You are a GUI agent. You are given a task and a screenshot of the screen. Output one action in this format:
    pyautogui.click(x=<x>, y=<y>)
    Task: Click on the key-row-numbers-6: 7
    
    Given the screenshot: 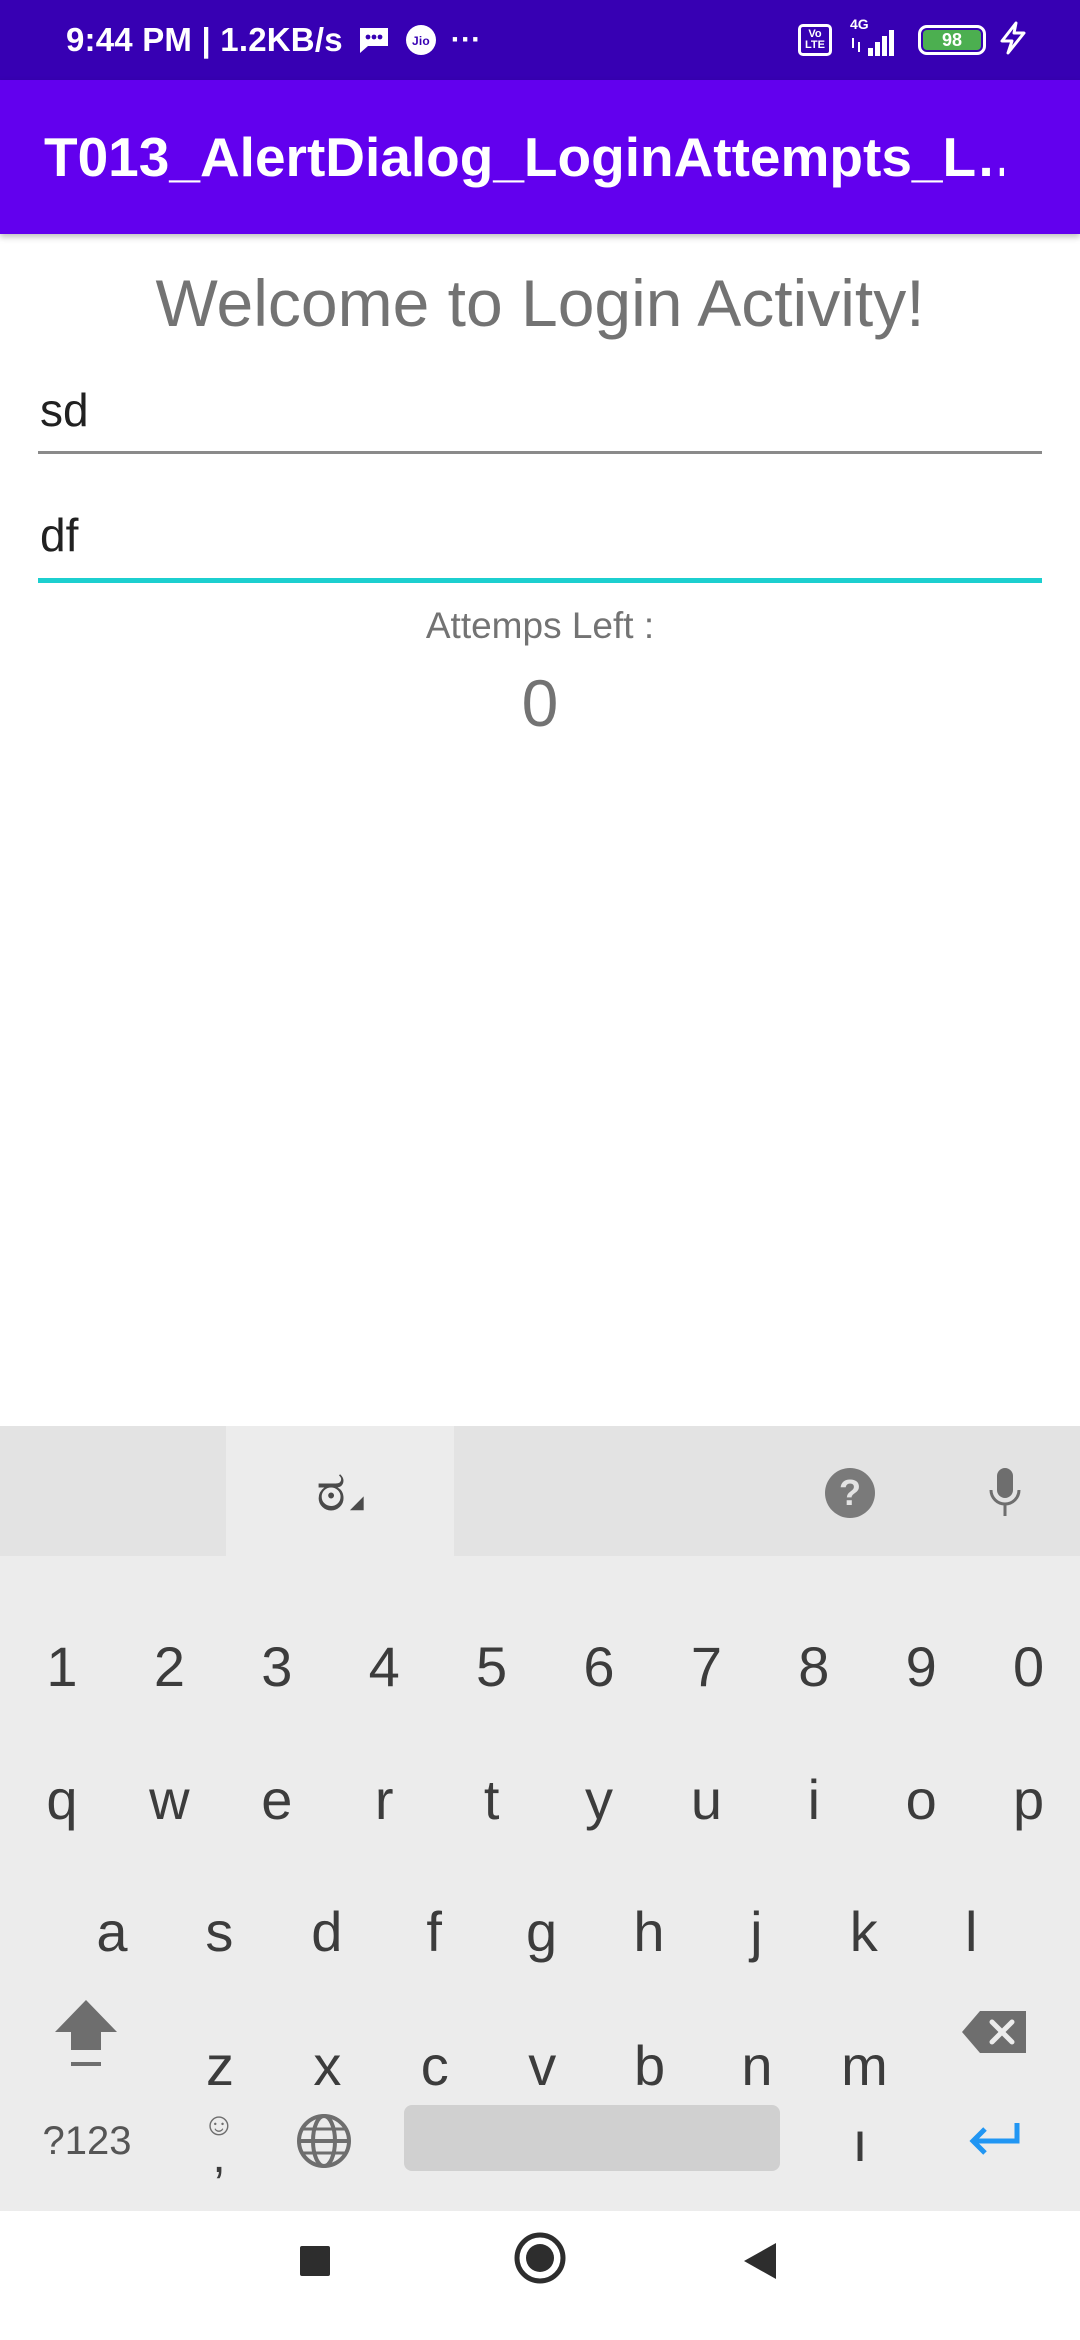 What is the action you would take?
    pyautogui.click(x=706, y=1666)
    